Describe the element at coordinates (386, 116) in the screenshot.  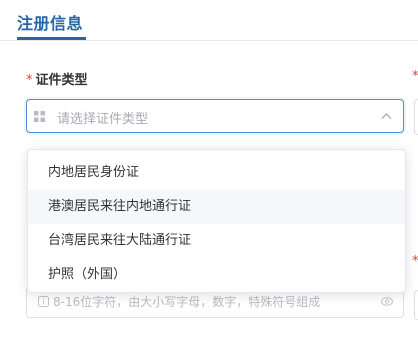
I see `chevron-up-icon` at that location.